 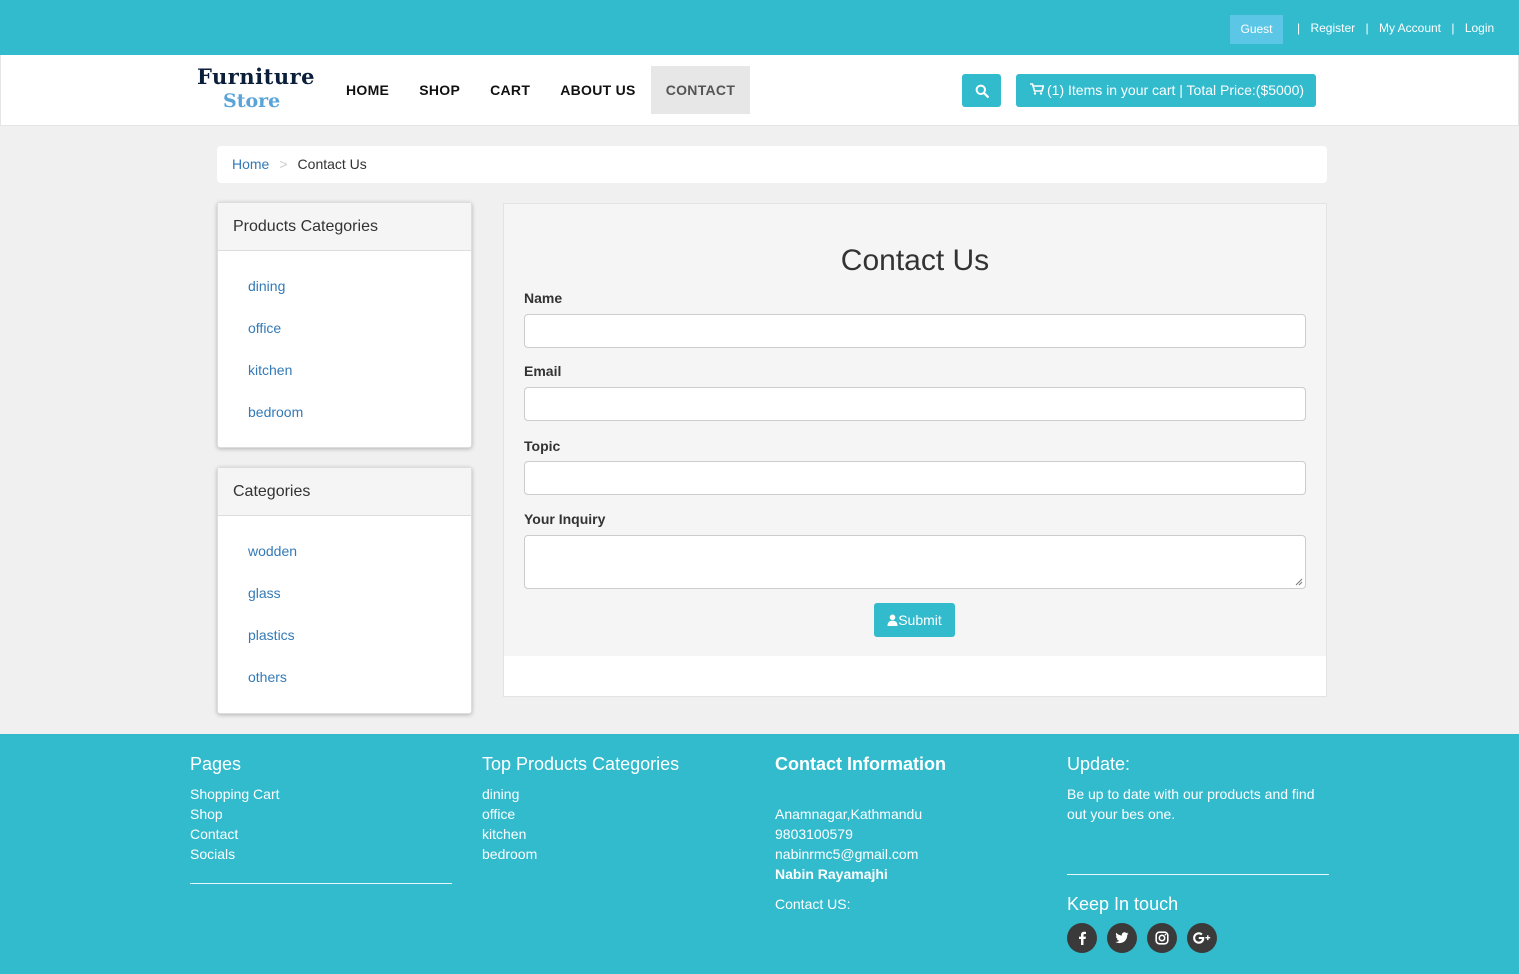 I want to click on footer-link-kitchen: kitchen, so click(x=613, y=834).